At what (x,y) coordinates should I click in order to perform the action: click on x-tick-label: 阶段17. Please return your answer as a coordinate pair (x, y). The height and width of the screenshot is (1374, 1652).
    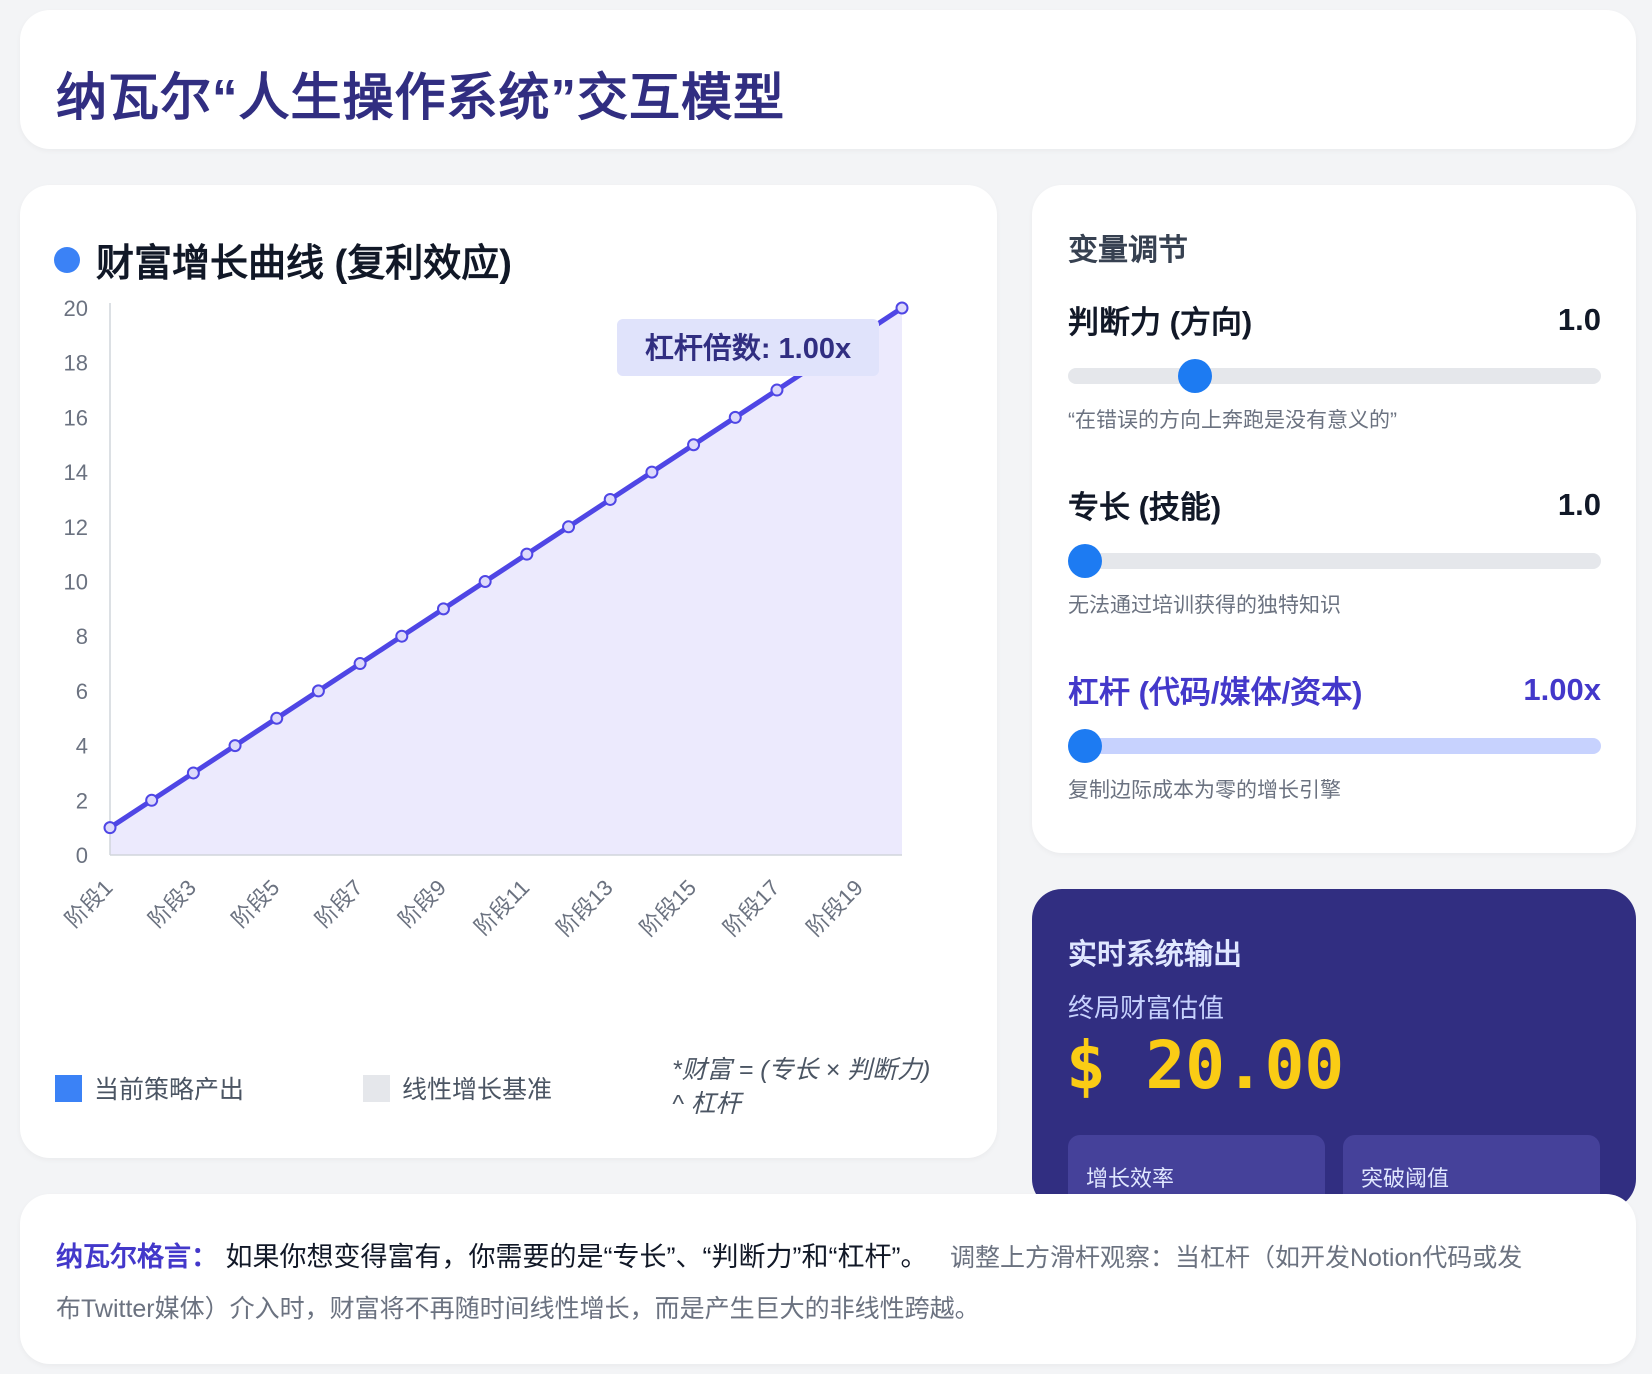
    Looking at the image, I should click on (751, 908).